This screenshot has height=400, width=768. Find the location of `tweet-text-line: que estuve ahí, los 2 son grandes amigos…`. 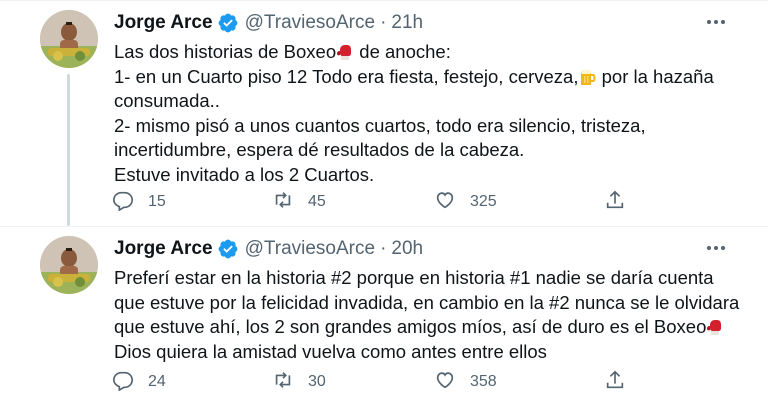

tweet-text-line: que estuve ahí, los 2 son grandes amigos… is located at coordinates (410, 326).